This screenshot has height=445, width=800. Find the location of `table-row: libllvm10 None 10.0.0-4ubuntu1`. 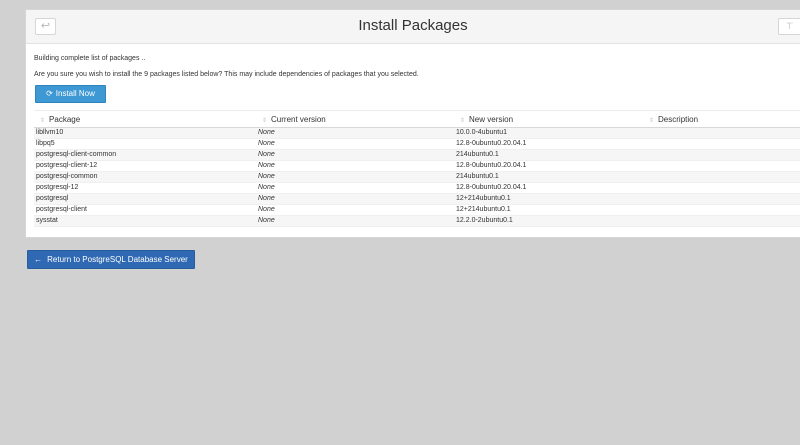

table-row: libllvm10 None 10.0.0-4ubuntu1 is located at coordinates (417, 133).